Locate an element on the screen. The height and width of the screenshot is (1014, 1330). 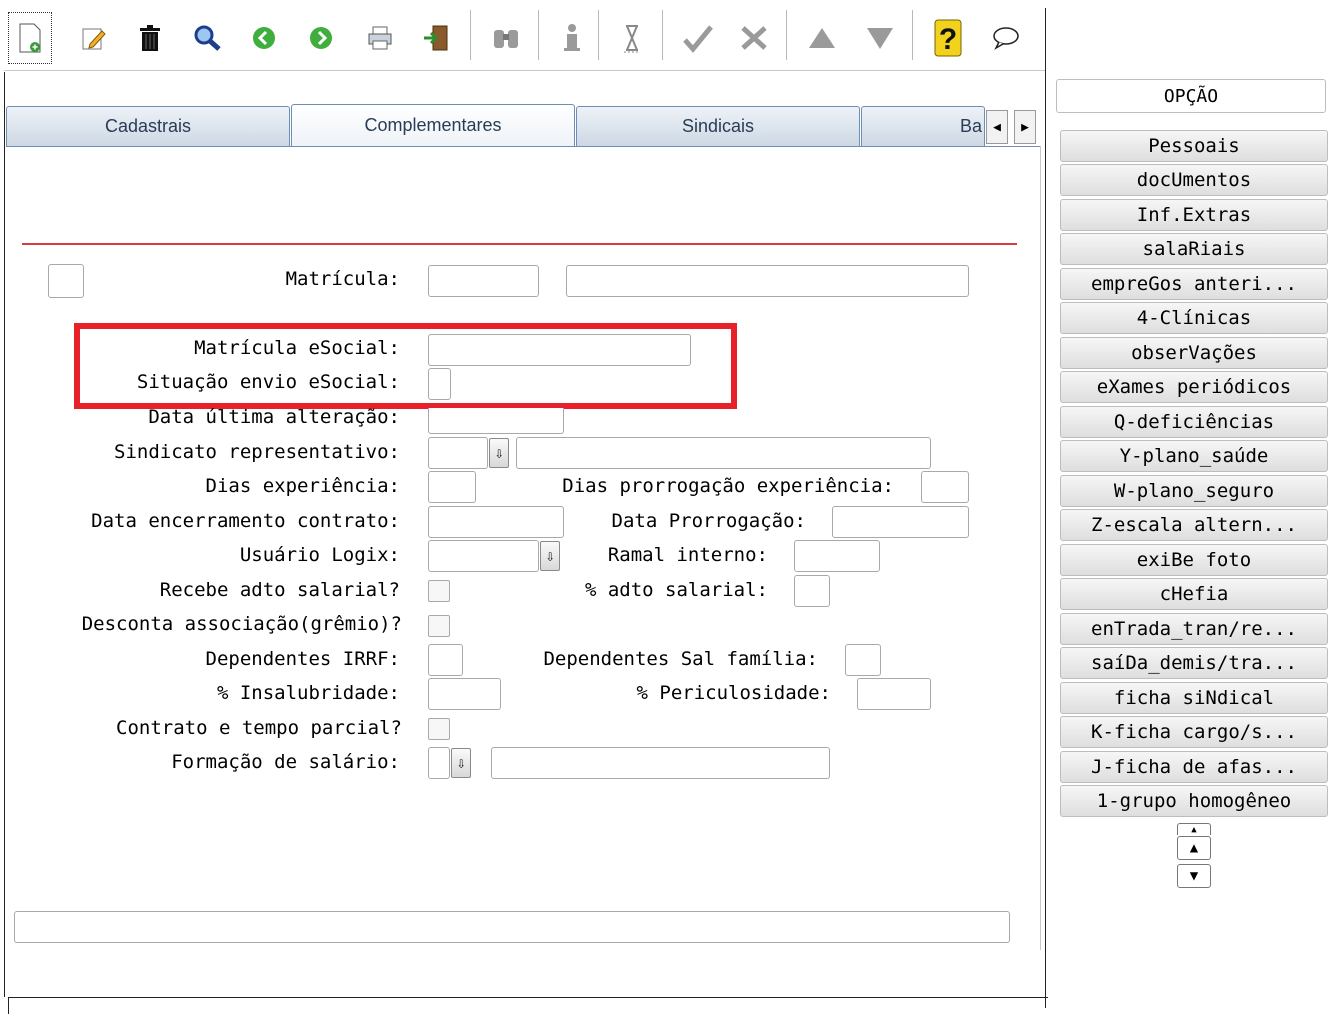
pct-adto-field is located at coordinates (812, 591).